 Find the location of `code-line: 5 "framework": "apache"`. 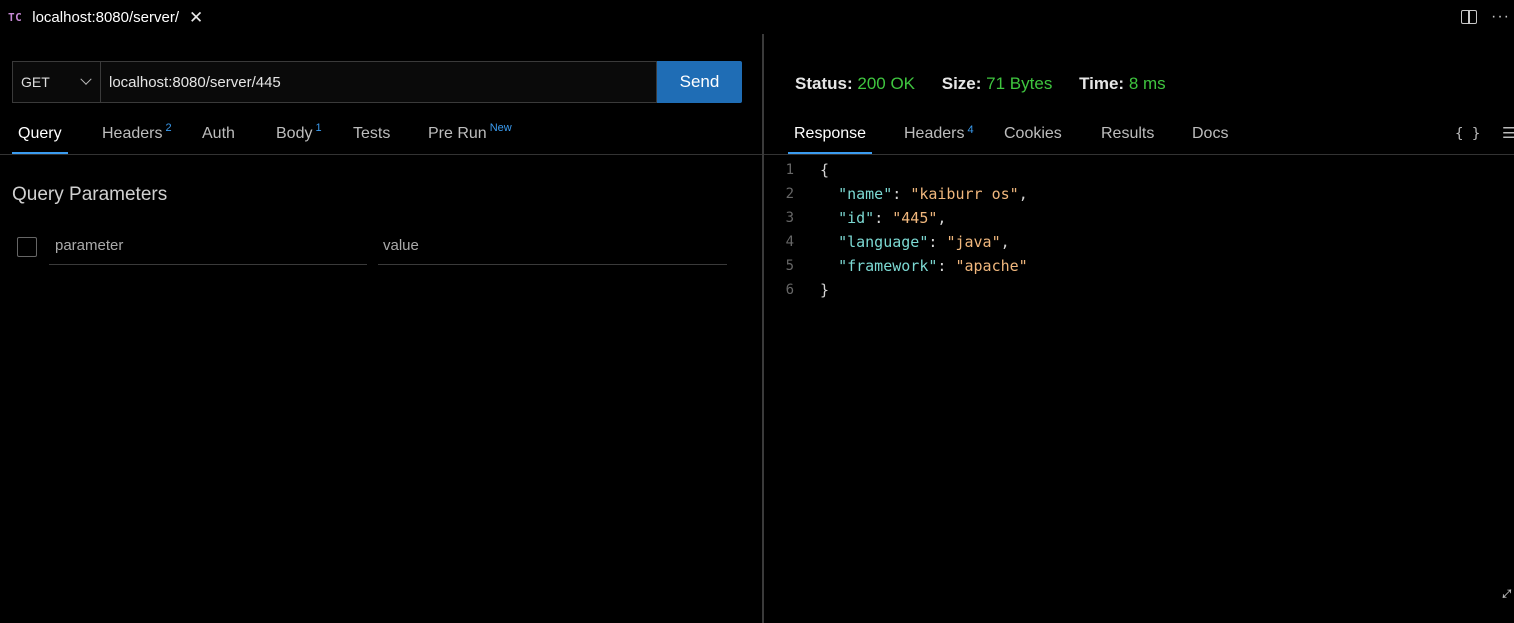

code-line: 5 "framework": "apache" is located at coordinates (896, 266).